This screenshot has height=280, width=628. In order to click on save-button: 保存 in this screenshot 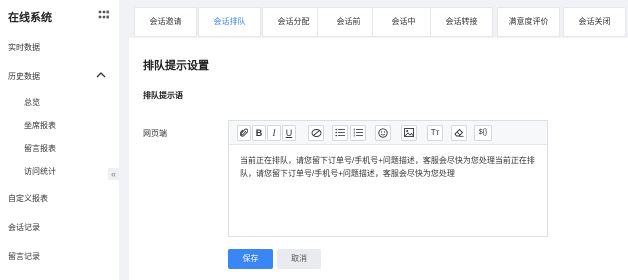, I will do `click(250, 259)`.